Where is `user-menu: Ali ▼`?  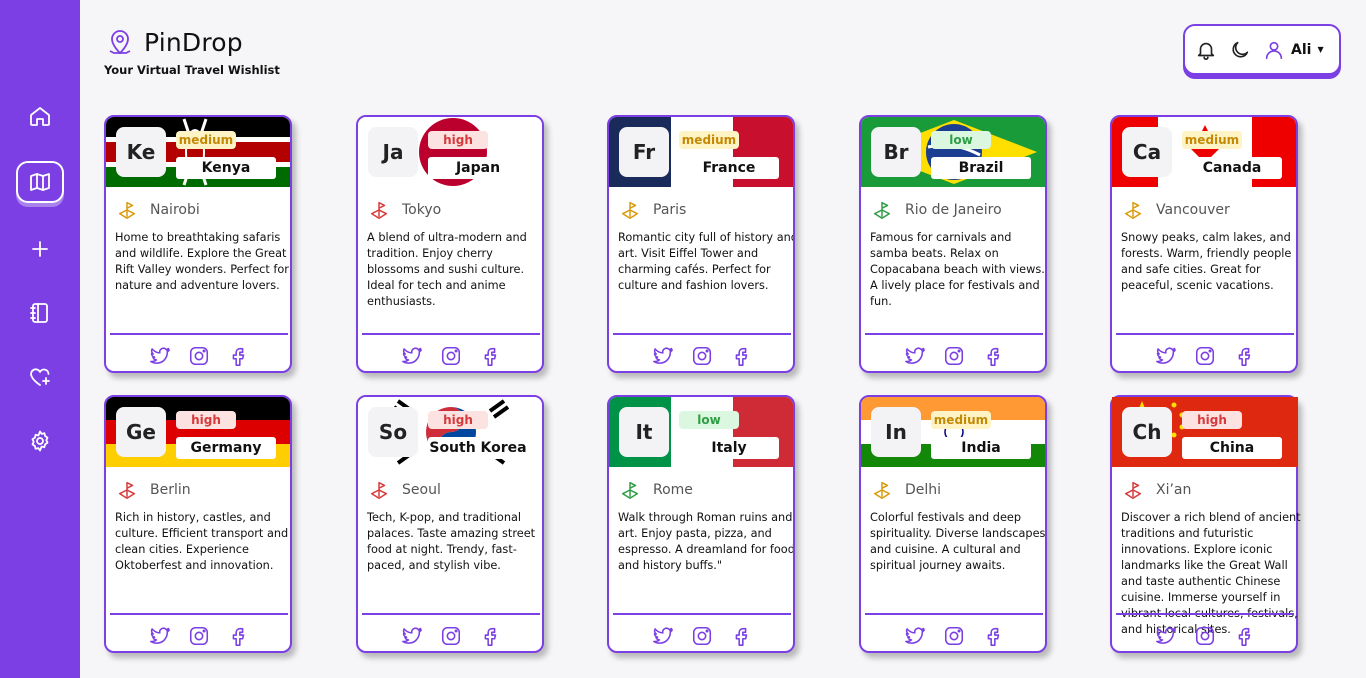
user-menu: Ali ▼ is located at coordinates (1293, 50).